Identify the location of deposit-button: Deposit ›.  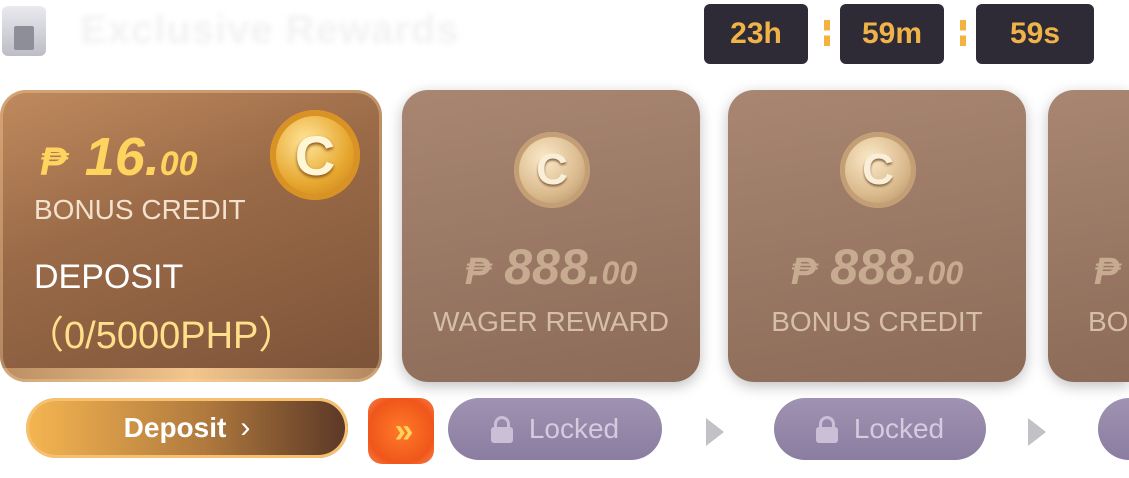
(187, 428).